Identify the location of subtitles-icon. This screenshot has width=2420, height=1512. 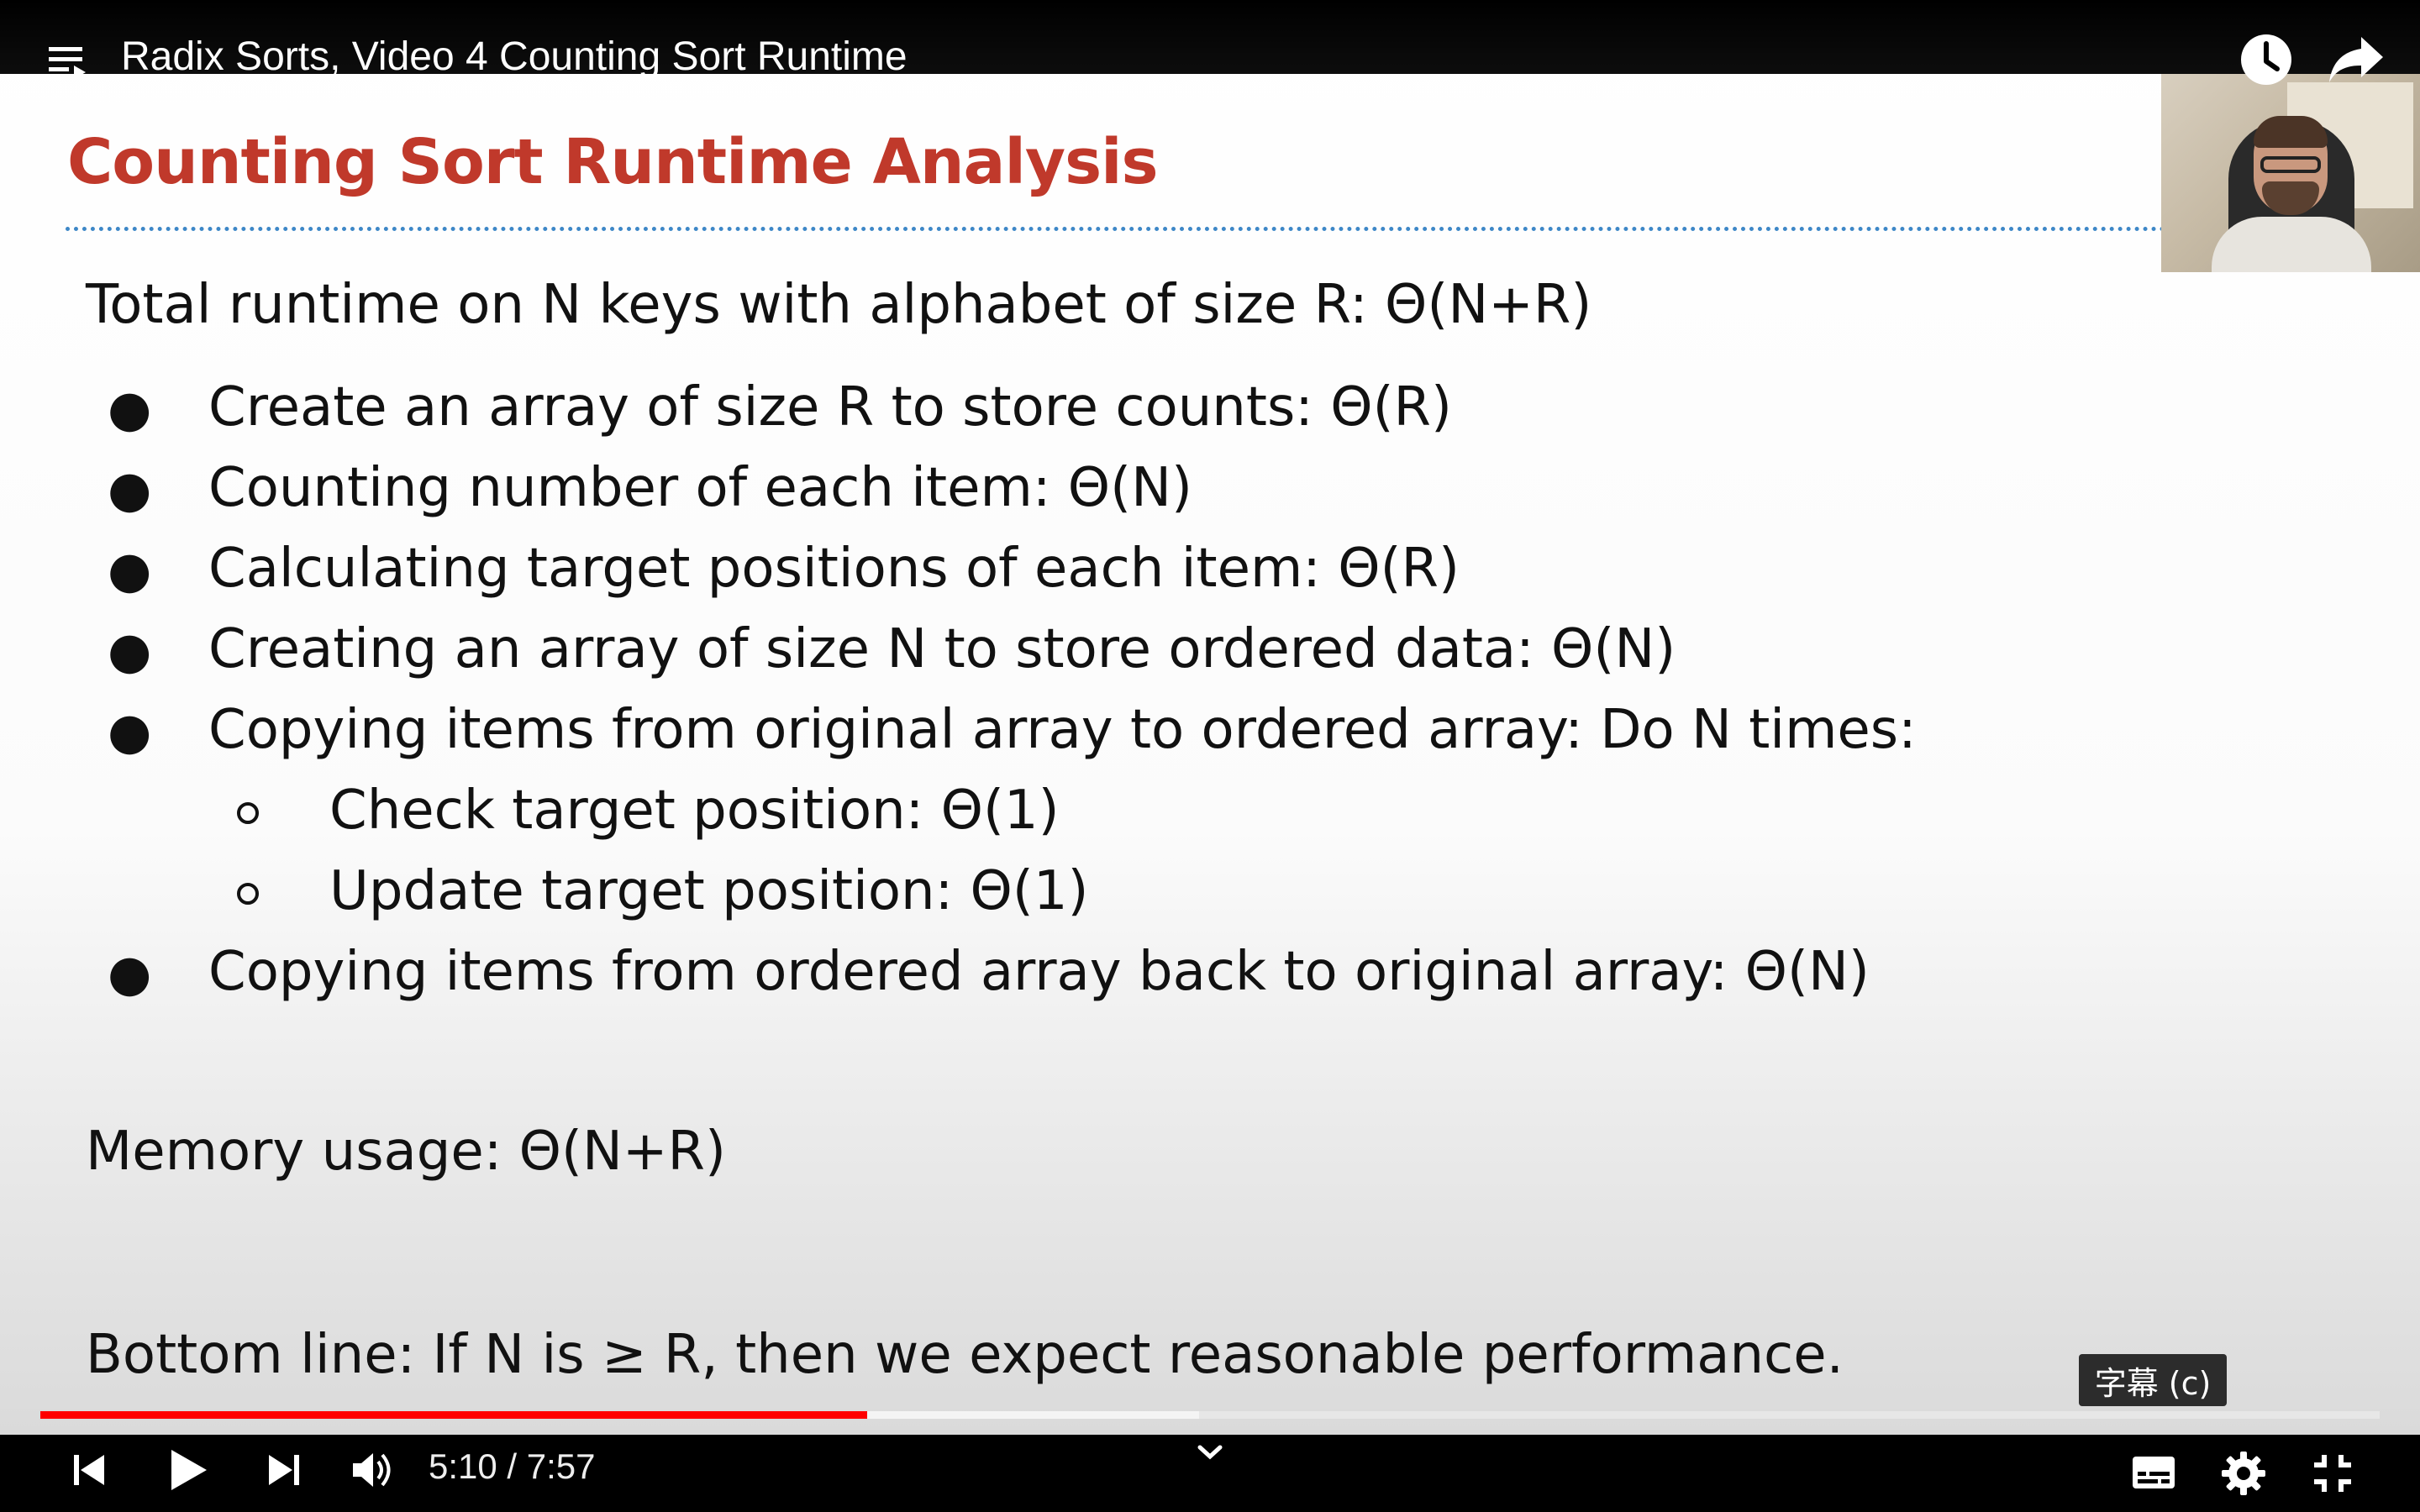
(2153, 1474).